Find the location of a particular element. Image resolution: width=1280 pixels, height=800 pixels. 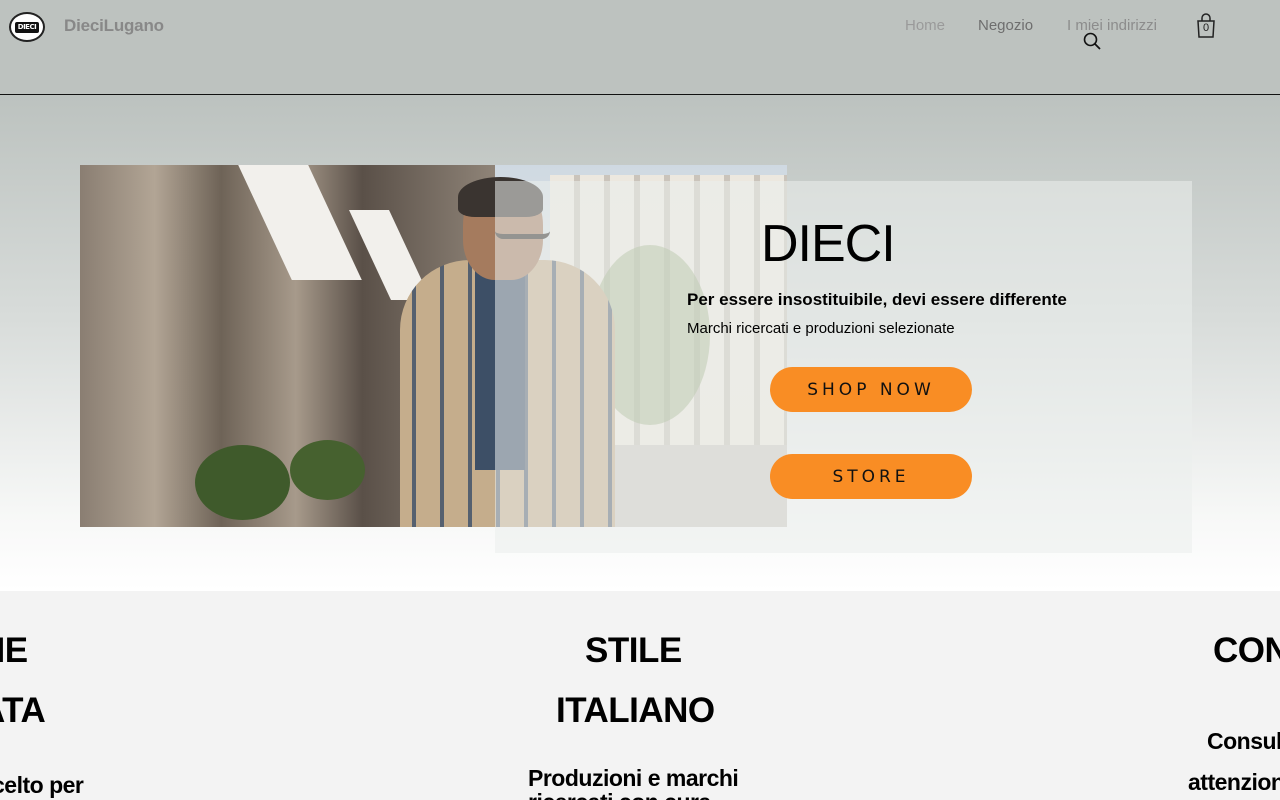

feature-right-heading: CON is located at coordinates (1246, 650).